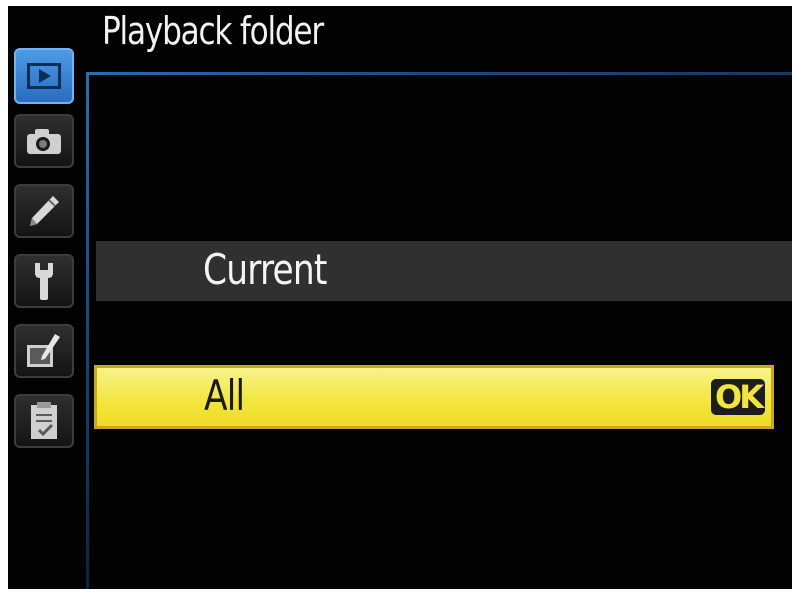 The height and width of the screenshot is (599, 797). I want to click on page-title: Playback folder, so click(213, 31).